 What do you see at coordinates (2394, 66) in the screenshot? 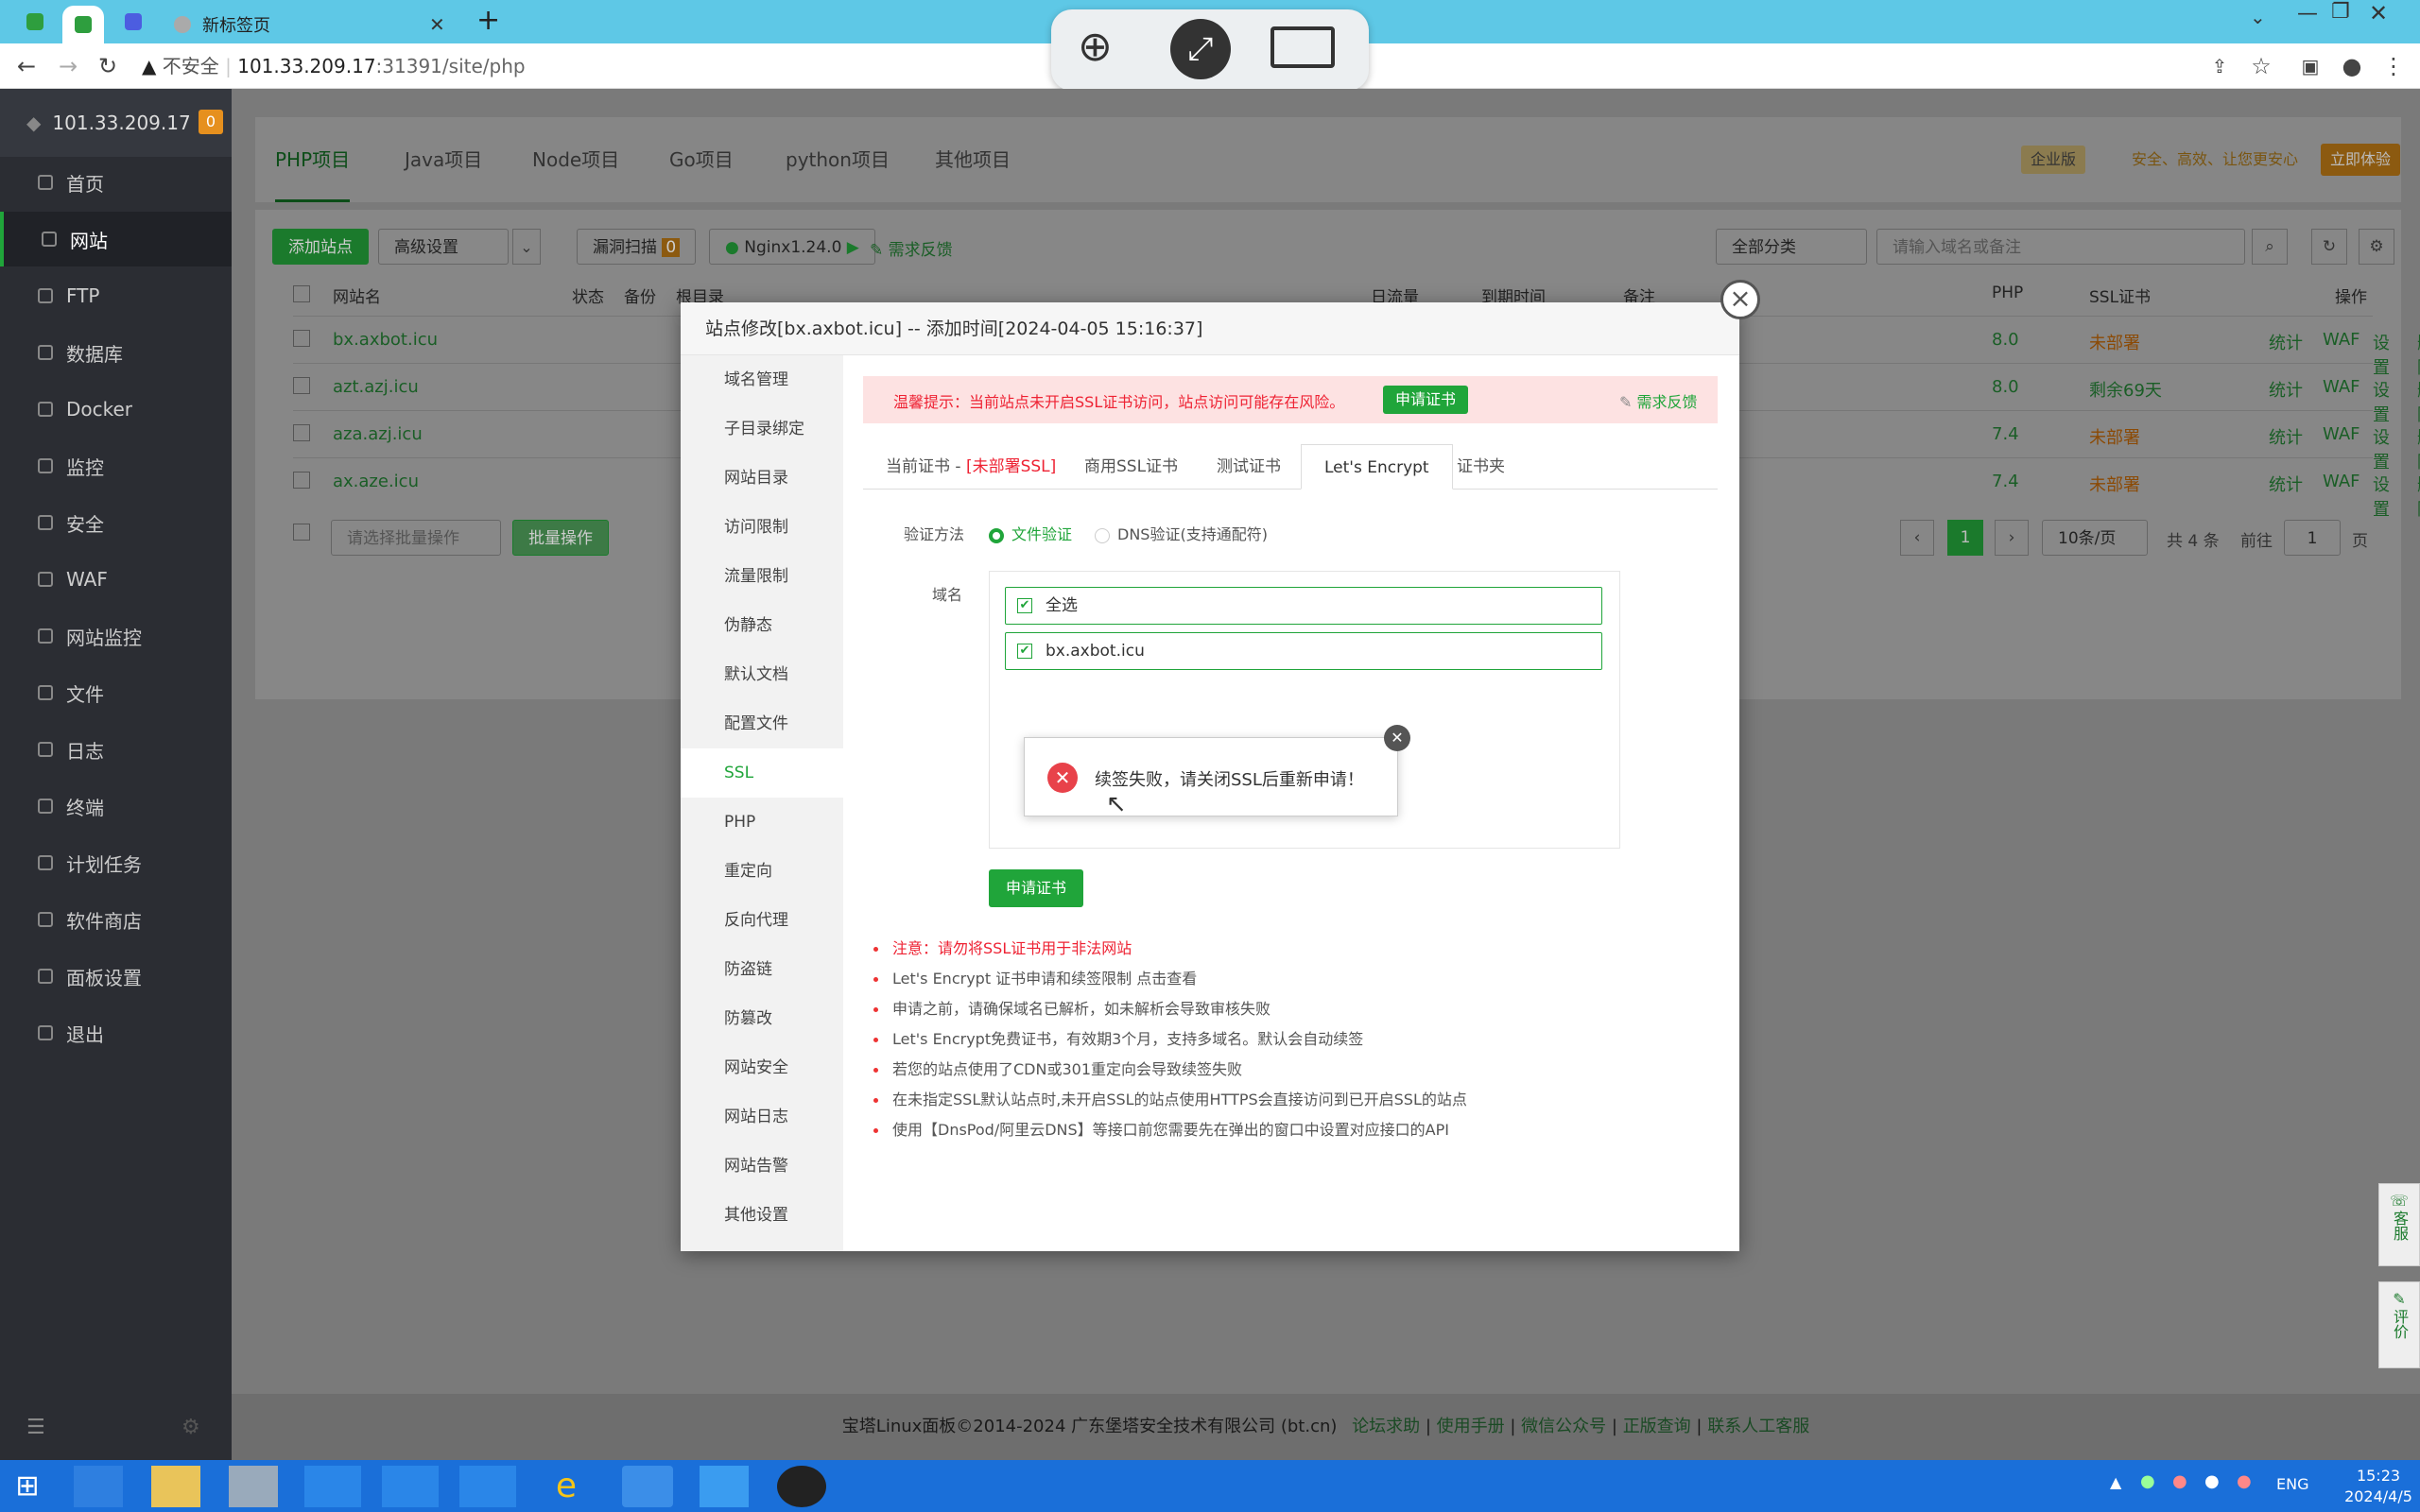
I see `menu-icon: ⋮` at bounding box center [2394, 66].